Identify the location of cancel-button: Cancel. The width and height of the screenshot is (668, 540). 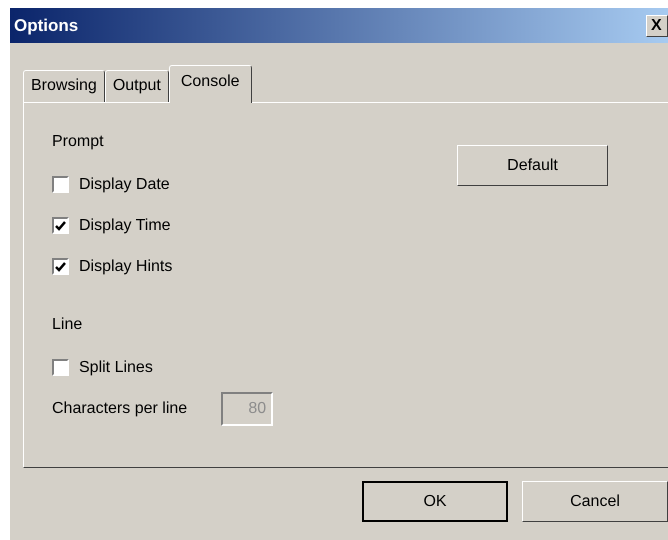
(595, 501).